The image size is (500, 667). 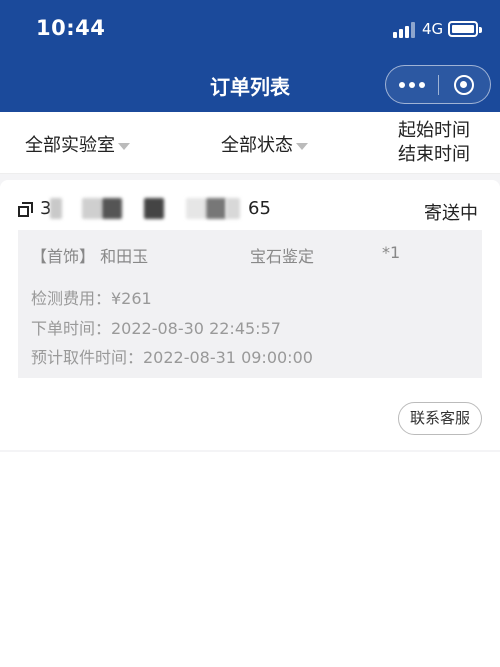 What do you see at coordinates (451, 213) in the screenshot?
I see `order-status: 寄送中` at bounding box center [451, 213].